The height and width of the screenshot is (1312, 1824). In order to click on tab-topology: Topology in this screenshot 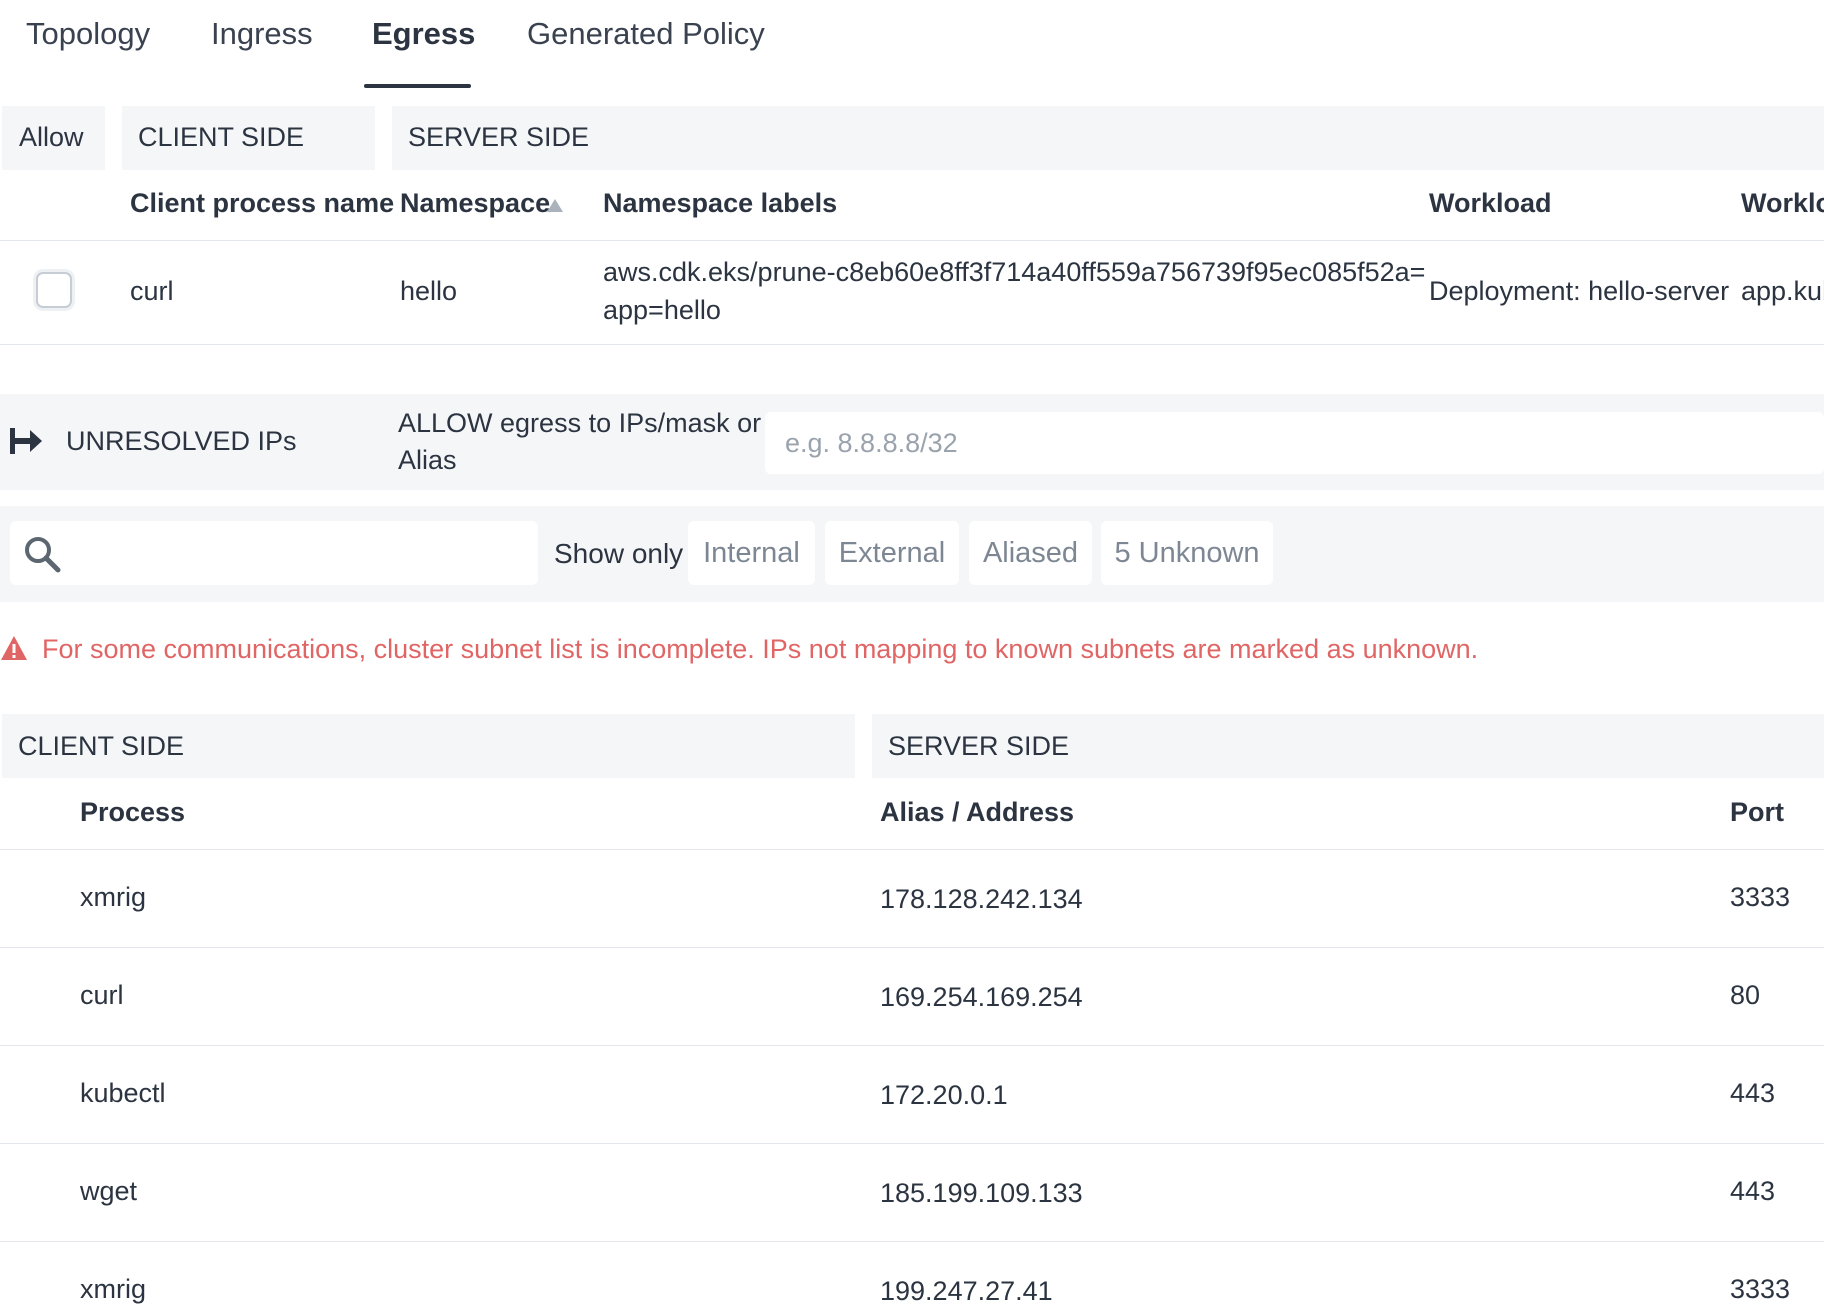, I will do `click(88, 34)`.